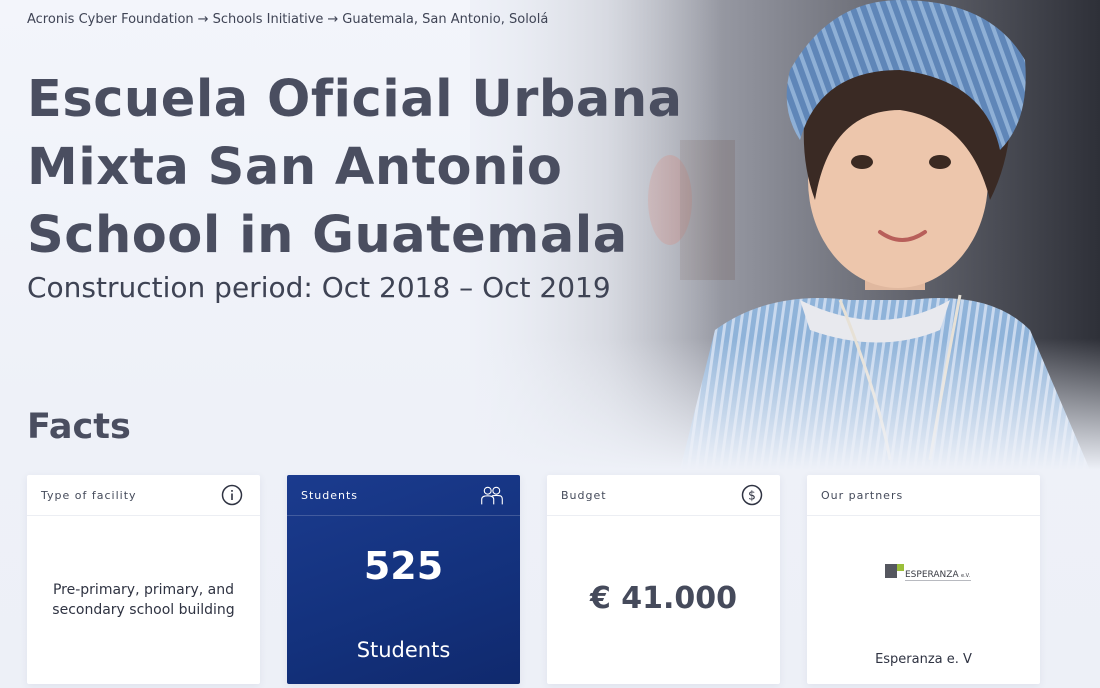 The image size is (1100, 688). I want to click on card-label: Our partners, so click(862, 495).